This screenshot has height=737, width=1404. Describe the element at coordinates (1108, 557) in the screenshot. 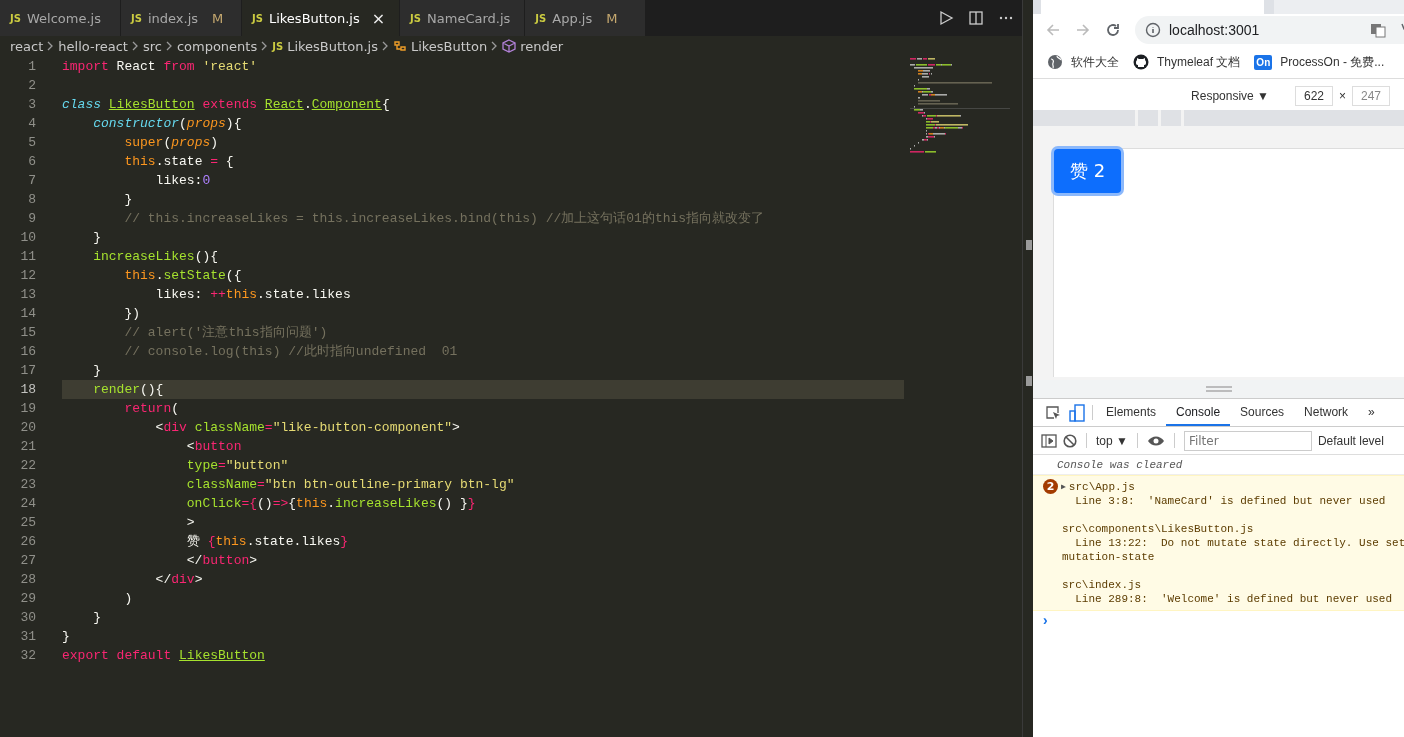

I see `warning-text: mutation-state` at that location.